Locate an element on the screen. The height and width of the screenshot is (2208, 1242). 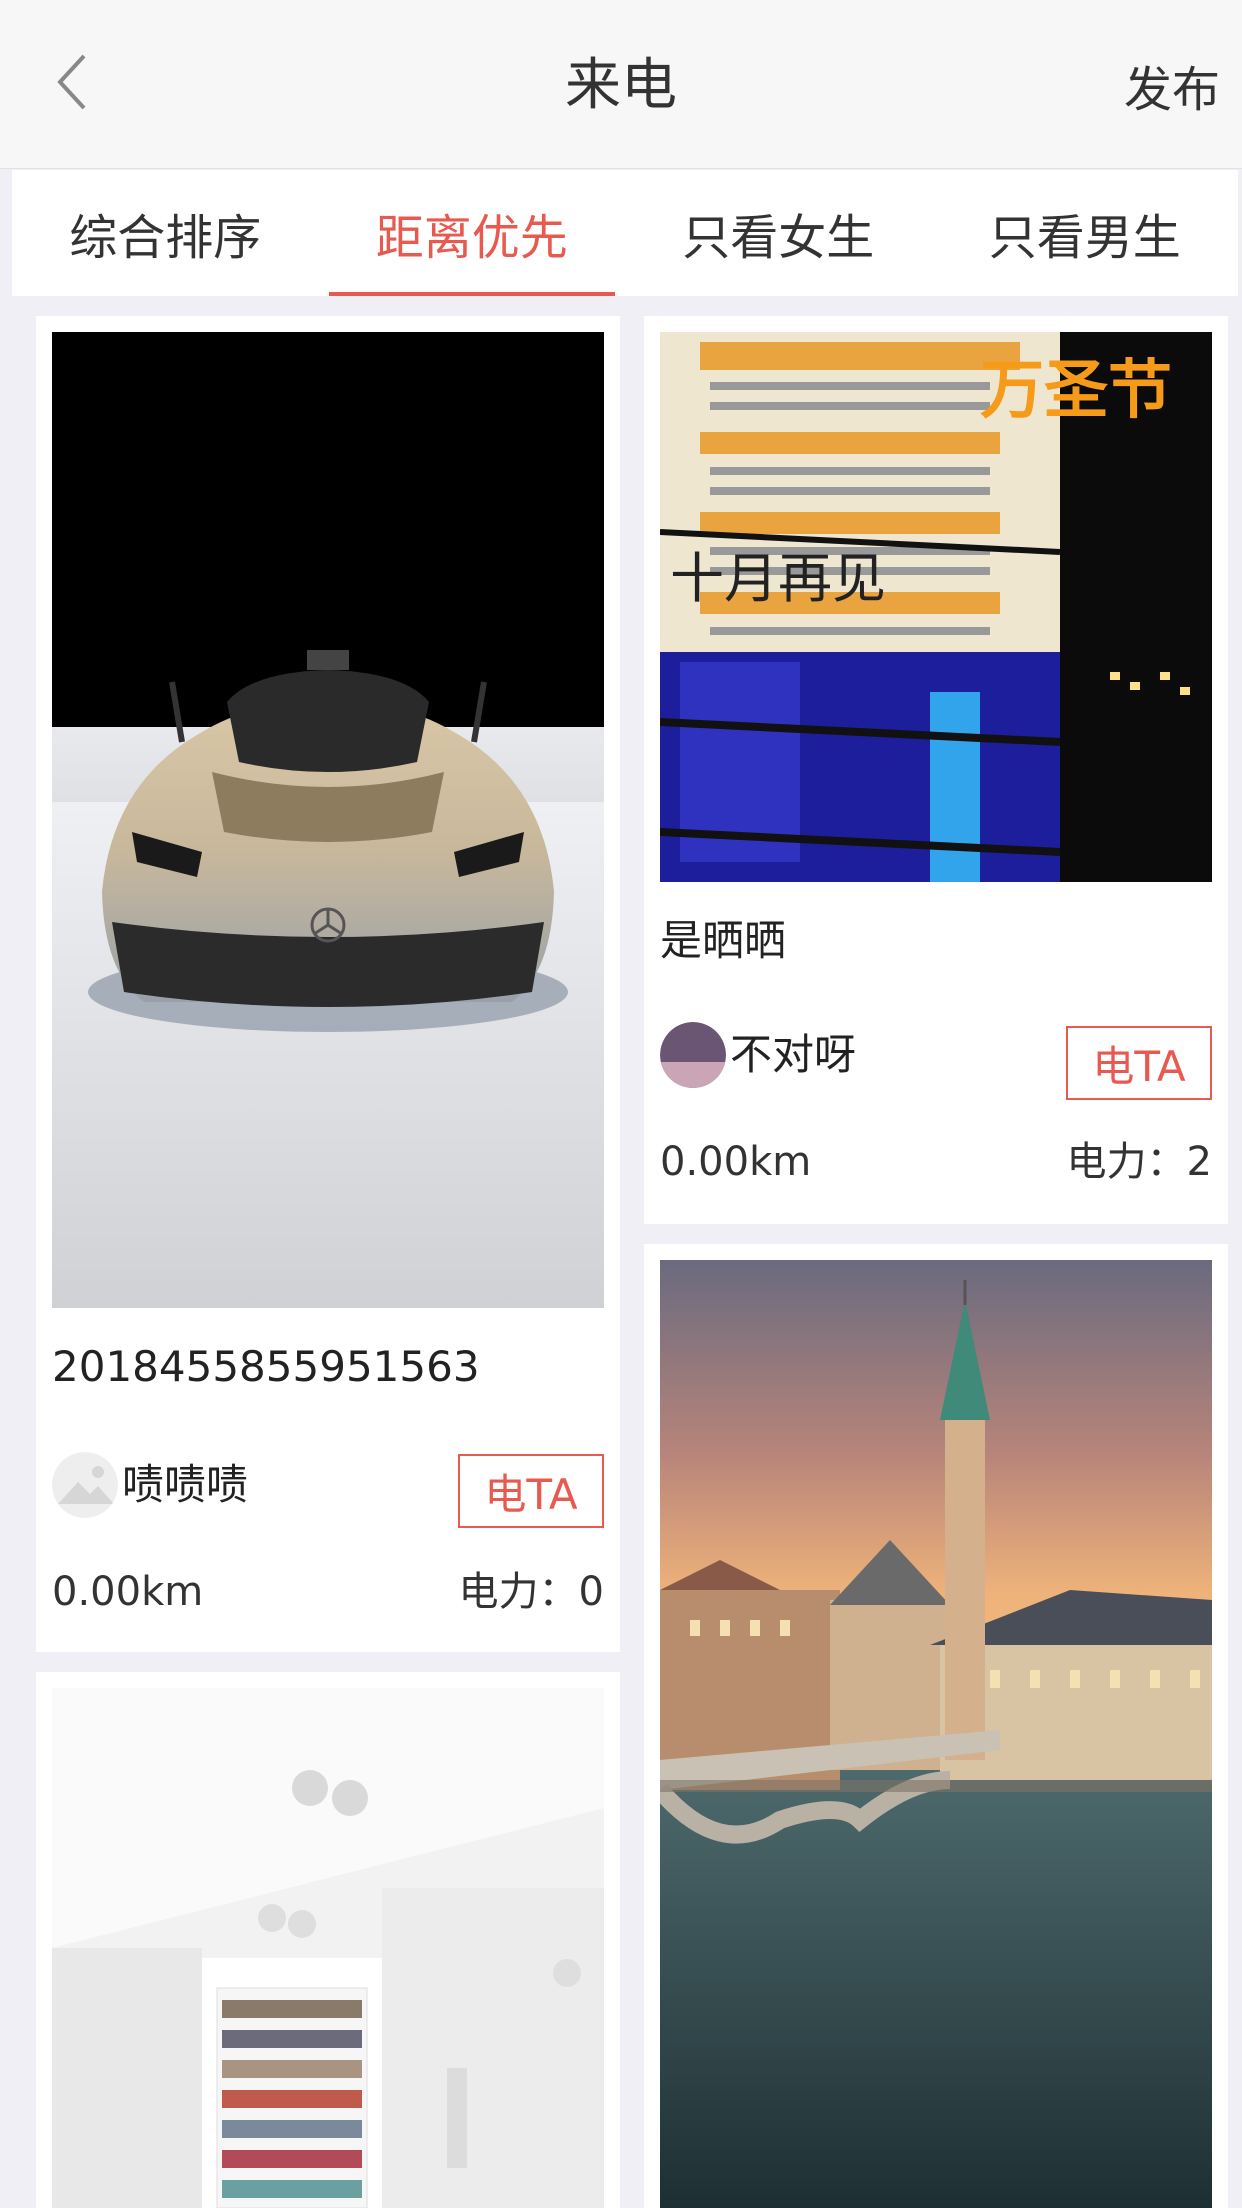
post-image is located at coordinates (328, 1948).